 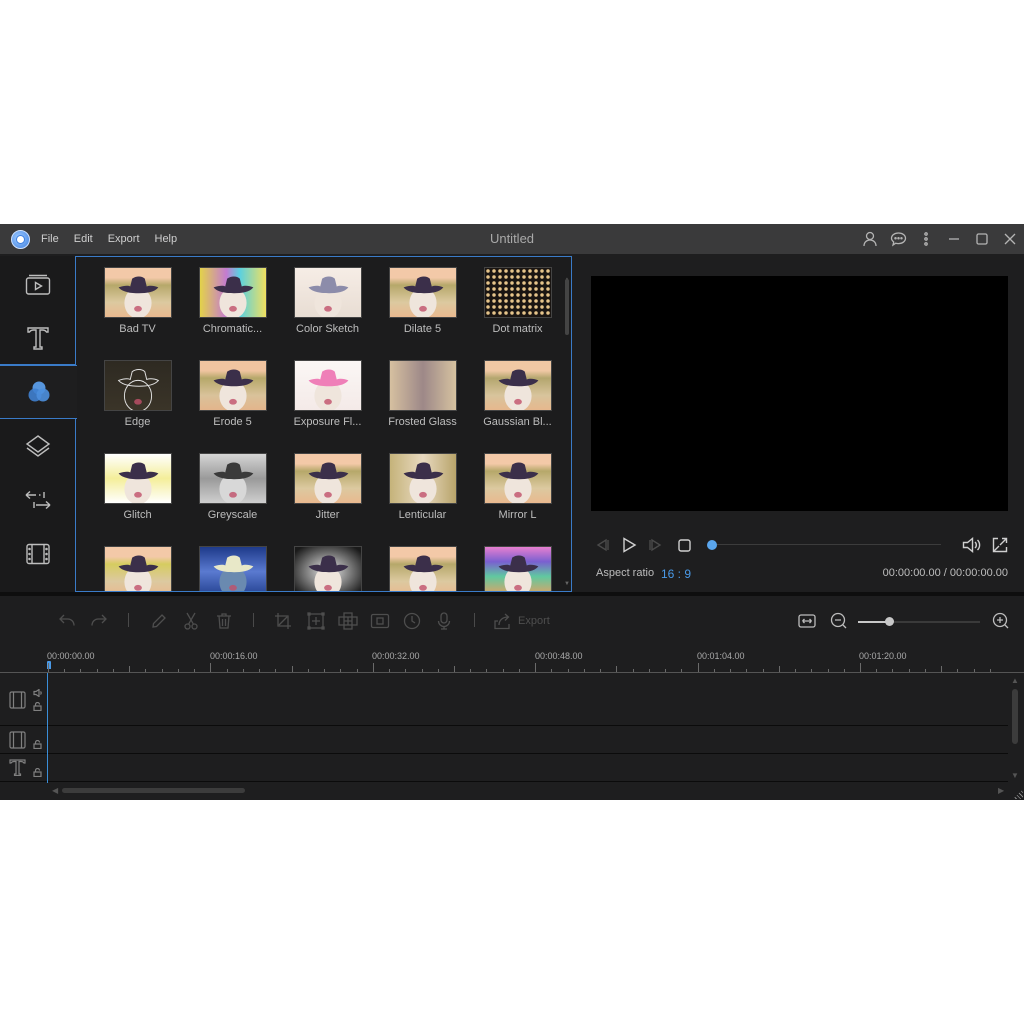 What do you see at coordinates (839, 621) in the screenshot?
I see `zoom-out-button` at bounding box center [839, 621].